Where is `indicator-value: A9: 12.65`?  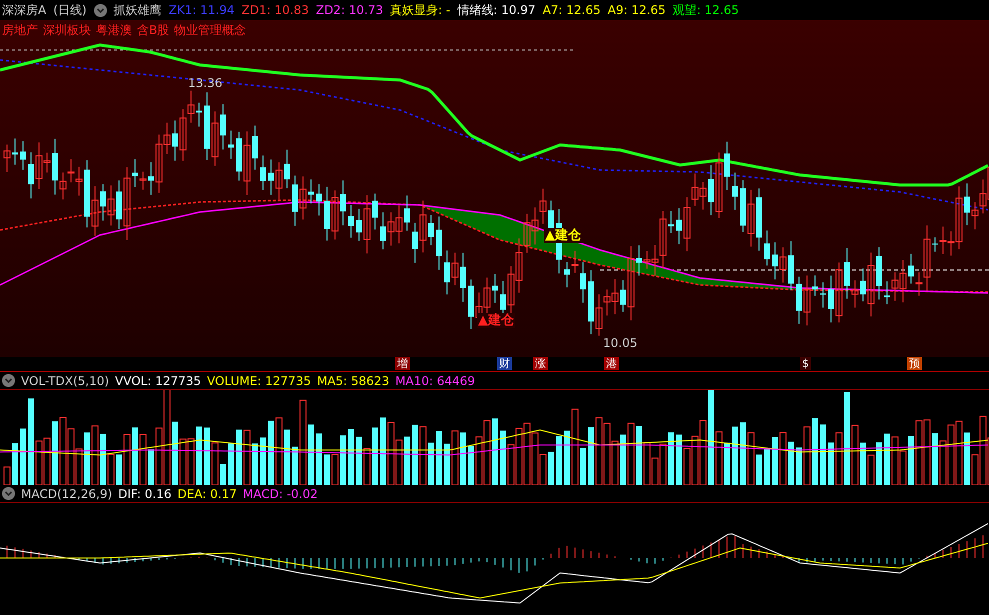
indicator-value: A9: 12.65 is located at coordinates (637, 10).